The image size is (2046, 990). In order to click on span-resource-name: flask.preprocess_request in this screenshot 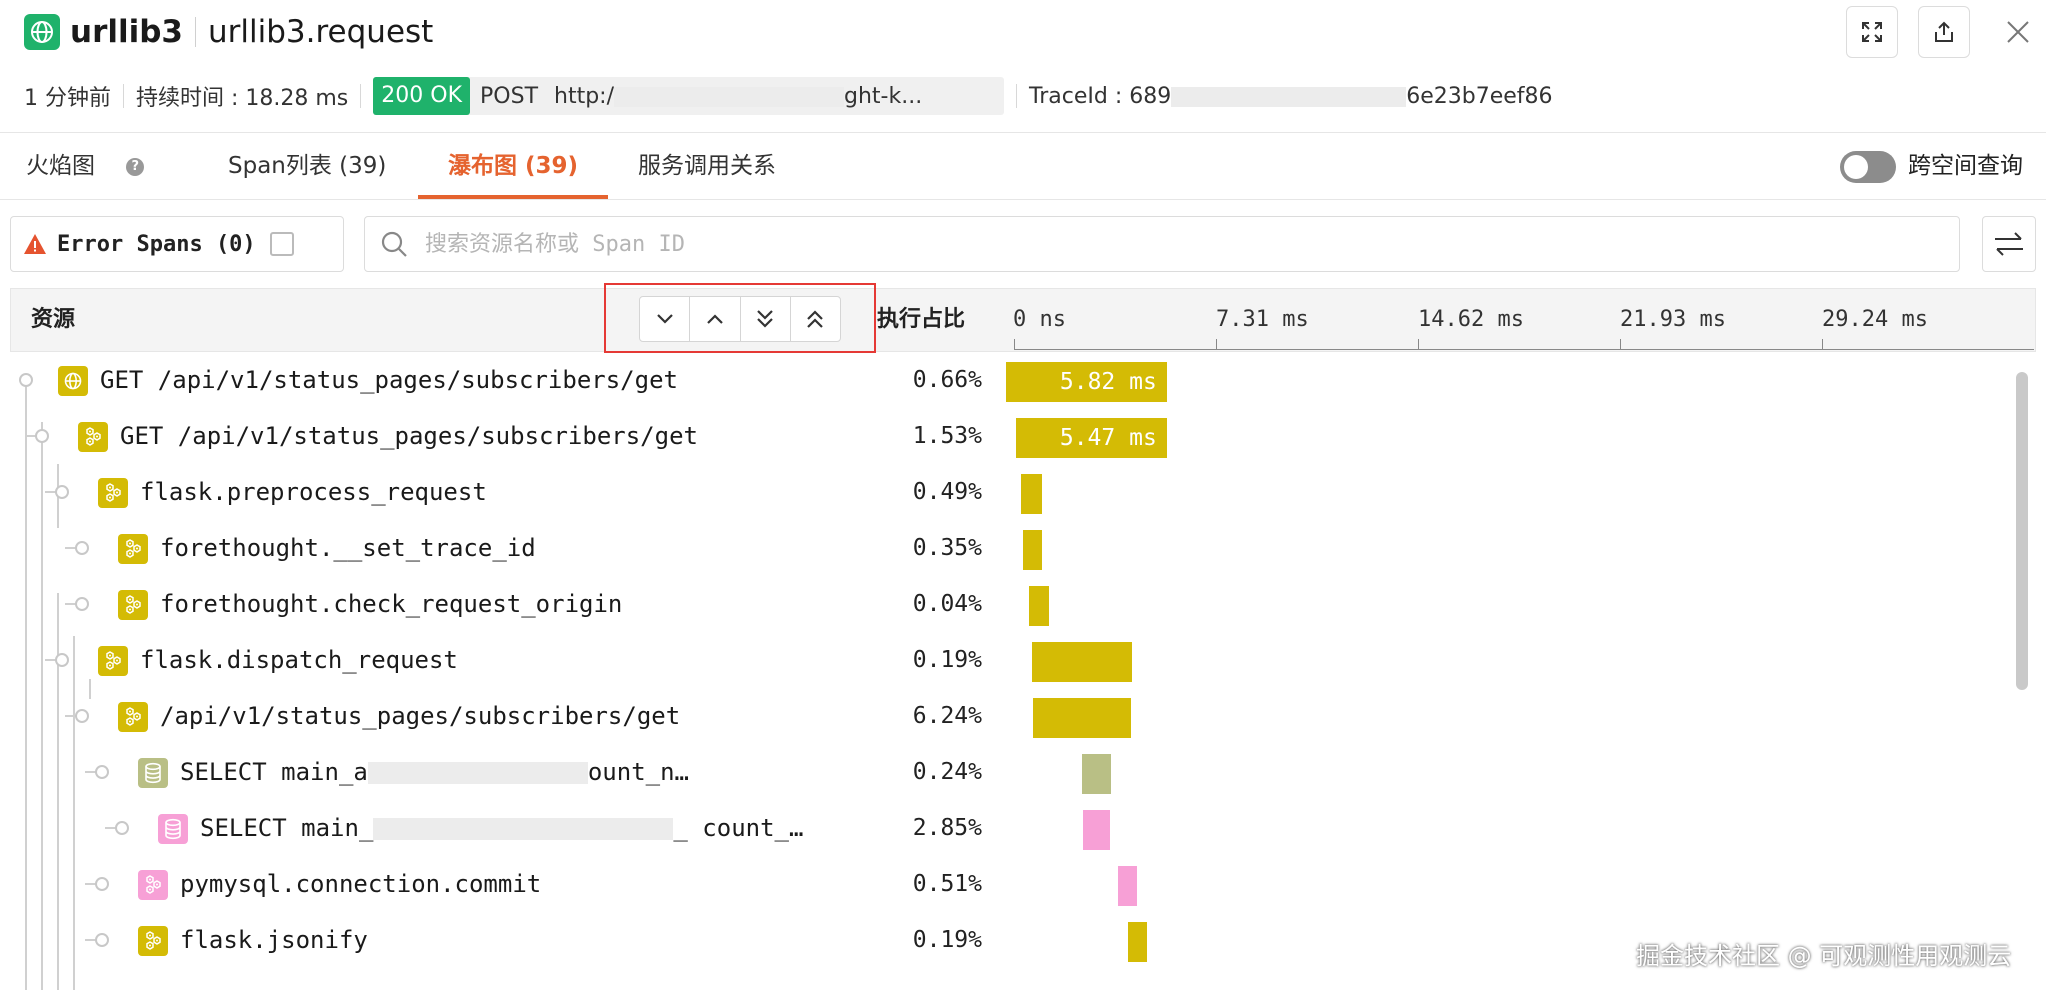, I will do `click(485, 492)`.